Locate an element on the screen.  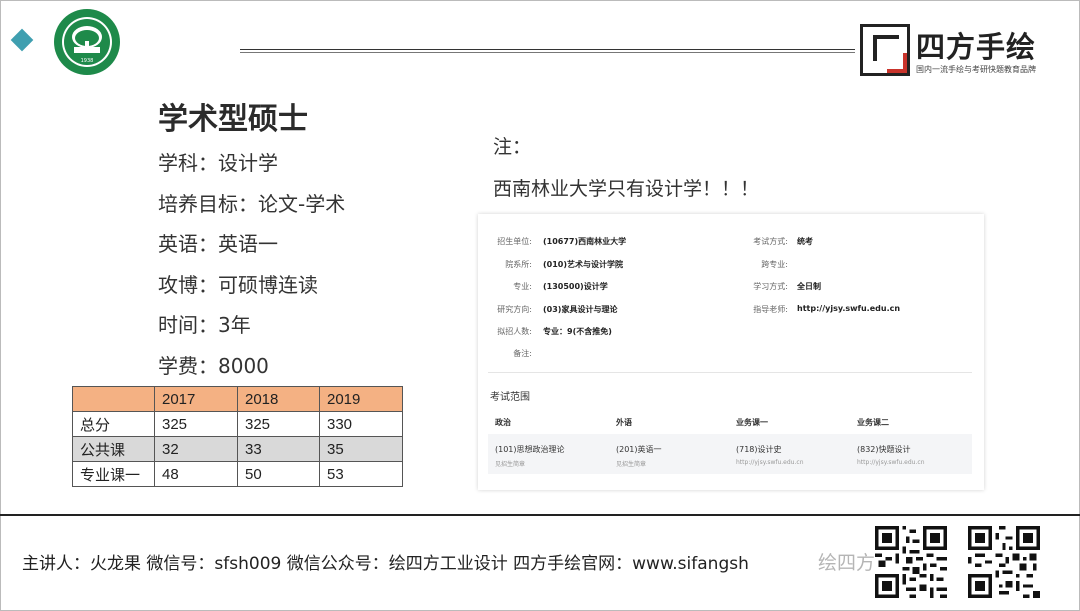
info-phd: 攻博：可硕博连读 is located at coordinates (238, 285).